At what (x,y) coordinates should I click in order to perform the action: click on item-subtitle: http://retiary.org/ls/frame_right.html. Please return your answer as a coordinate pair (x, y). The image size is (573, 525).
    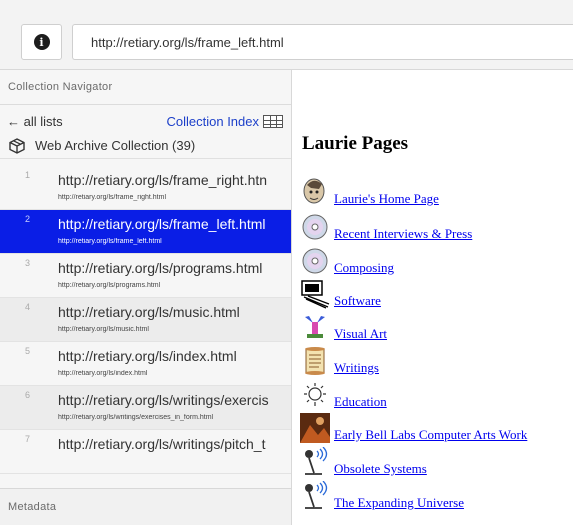
    Looking at the image, I should click on (112, 197).